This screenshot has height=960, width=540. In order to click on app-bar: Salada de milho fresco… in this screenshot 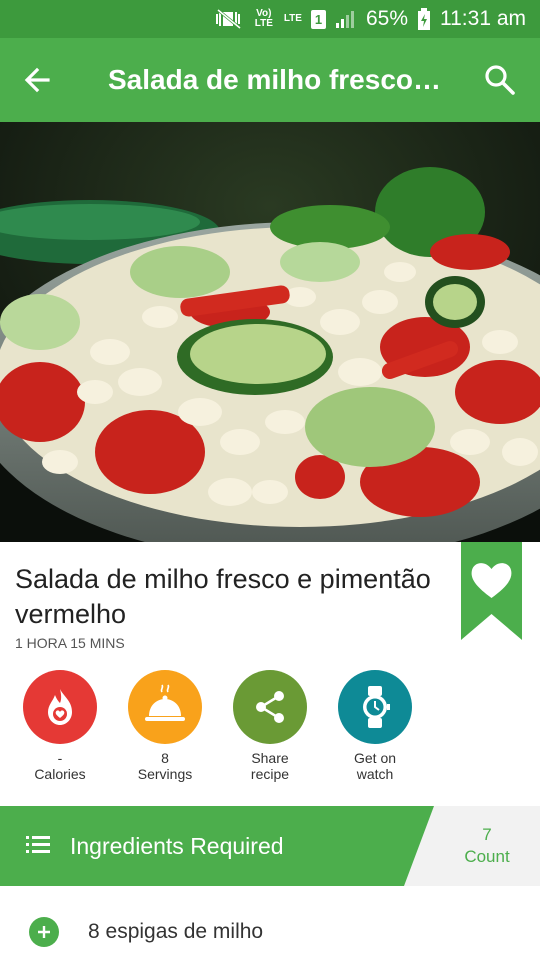, I will do `click(270, 80)`.